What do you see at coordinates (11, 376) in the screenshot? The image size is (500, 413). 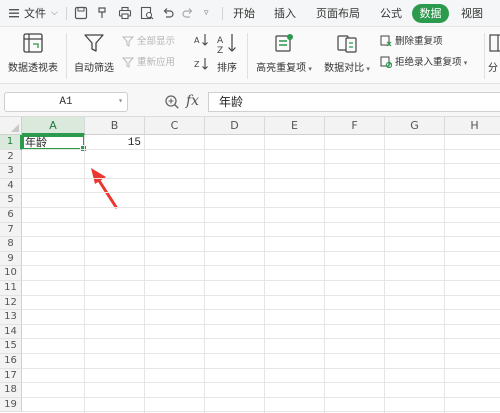 I see `row-header-17: 17` at bounding box center [11, 376].